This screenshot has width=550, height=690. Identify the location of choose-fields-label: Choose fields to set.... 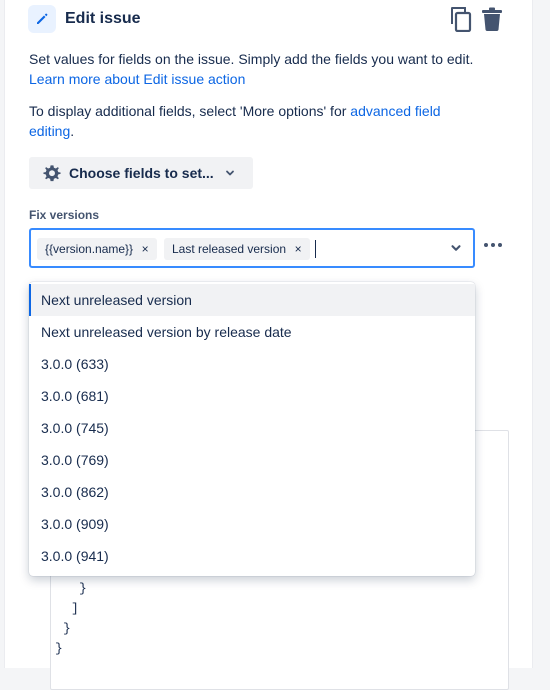
(141, 173).